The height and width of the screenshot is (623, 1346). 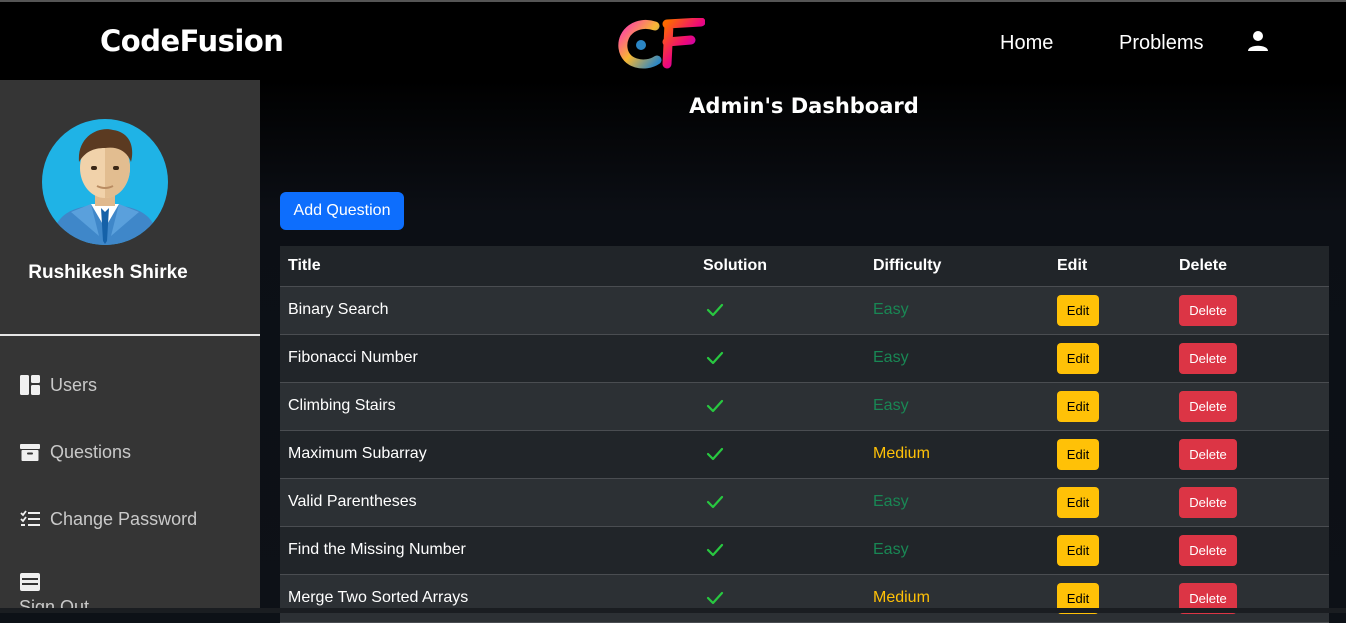 I want to click on card-icon, so click(x=30, y=582).